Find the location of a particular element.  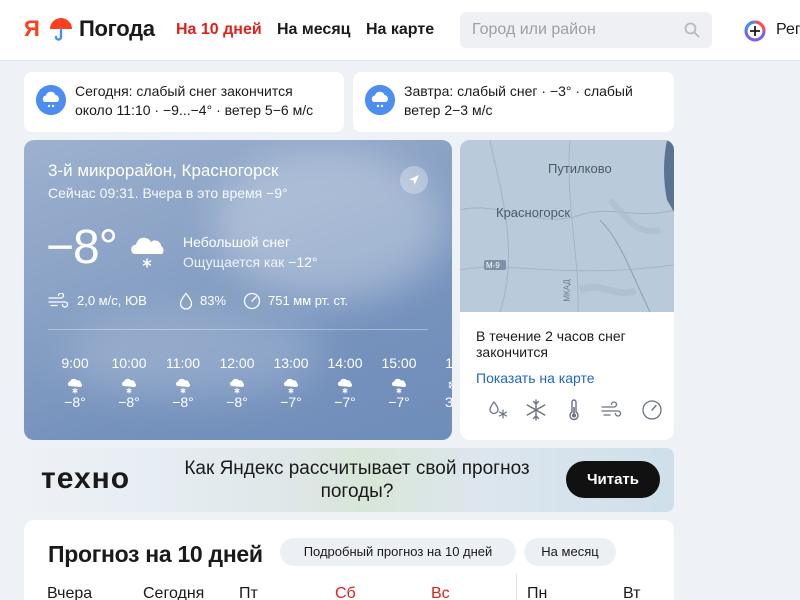

map-label-putilkovo: Путилково is located at coordinates (580, 168).